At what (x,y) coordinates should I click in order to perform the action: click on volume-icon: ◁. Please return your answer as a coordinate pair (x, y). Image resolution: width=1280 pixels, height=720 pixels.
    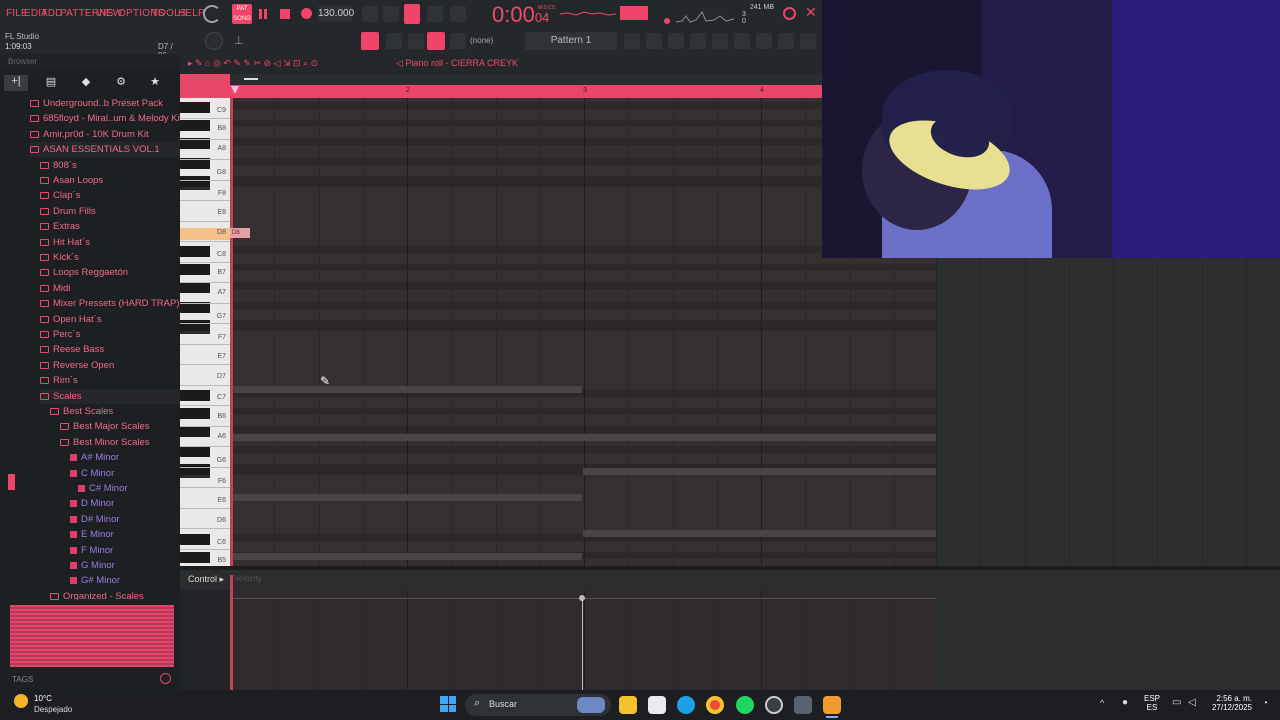
    Looking at the image, I should click on (1192, 702).